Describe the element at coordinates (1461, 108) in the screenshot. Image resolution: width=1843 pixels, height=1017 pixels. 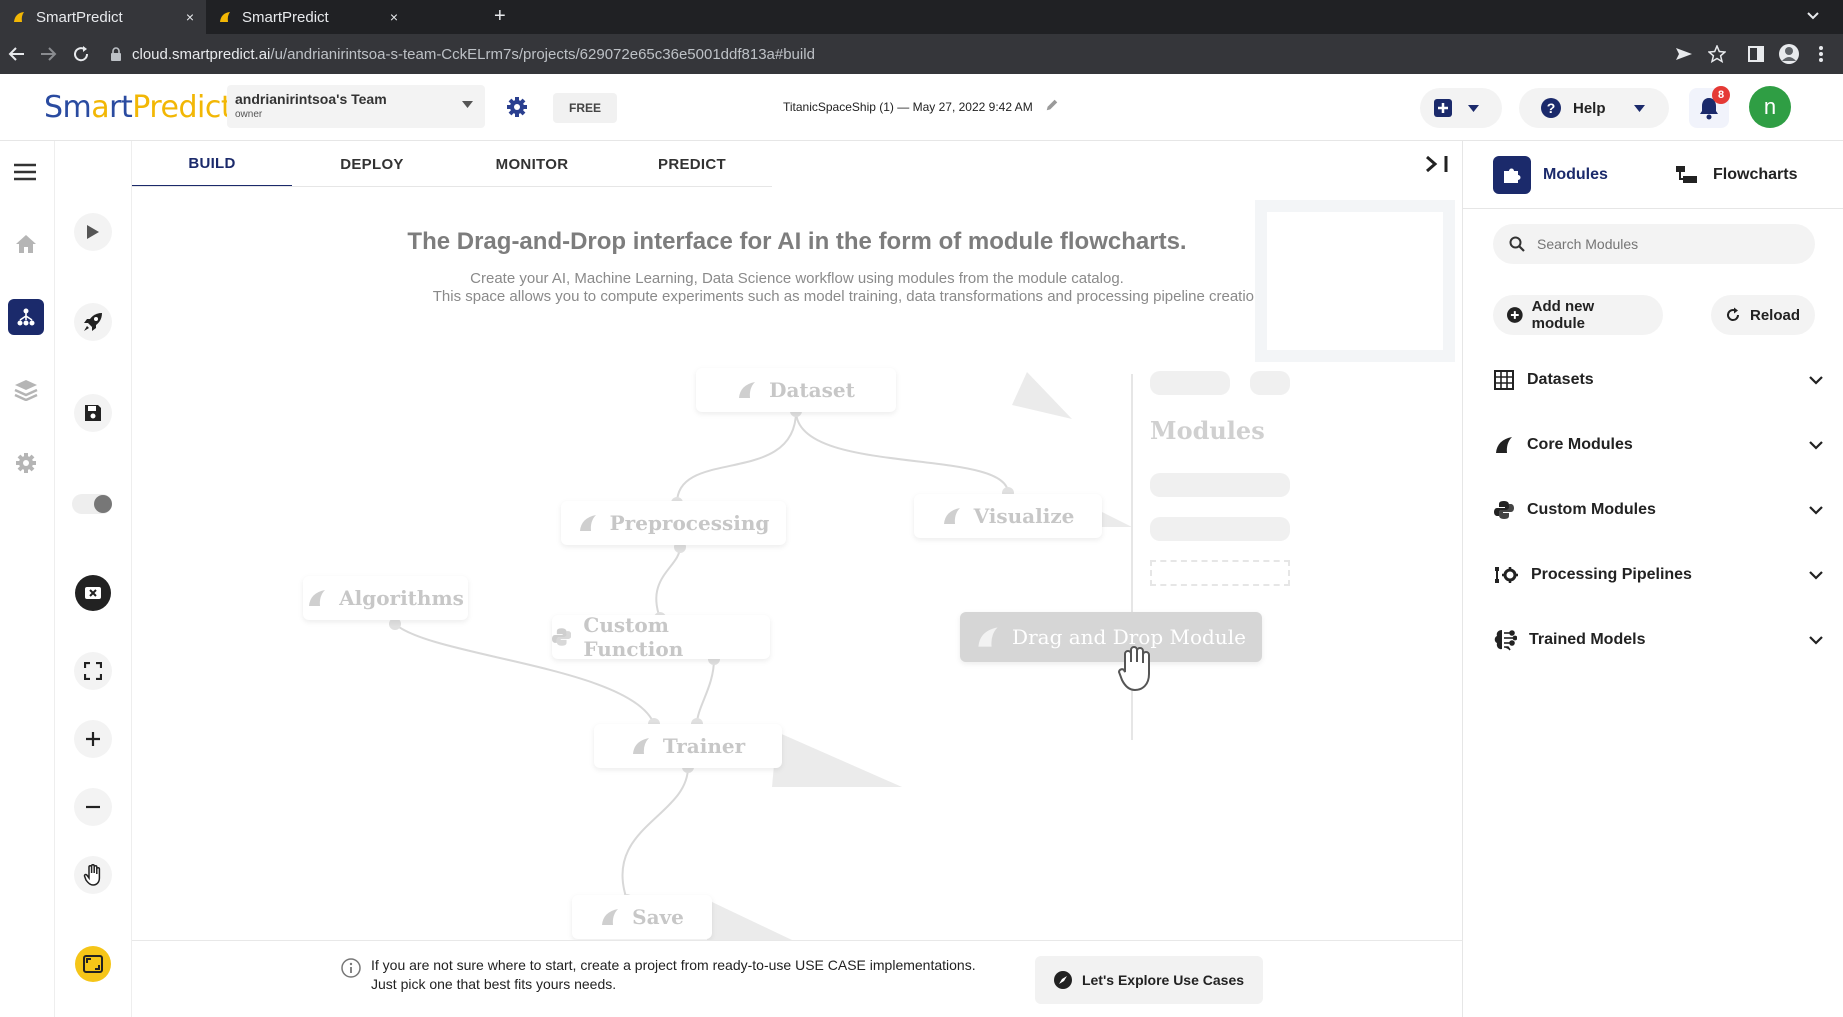
I see `add-menu-button` at that location.